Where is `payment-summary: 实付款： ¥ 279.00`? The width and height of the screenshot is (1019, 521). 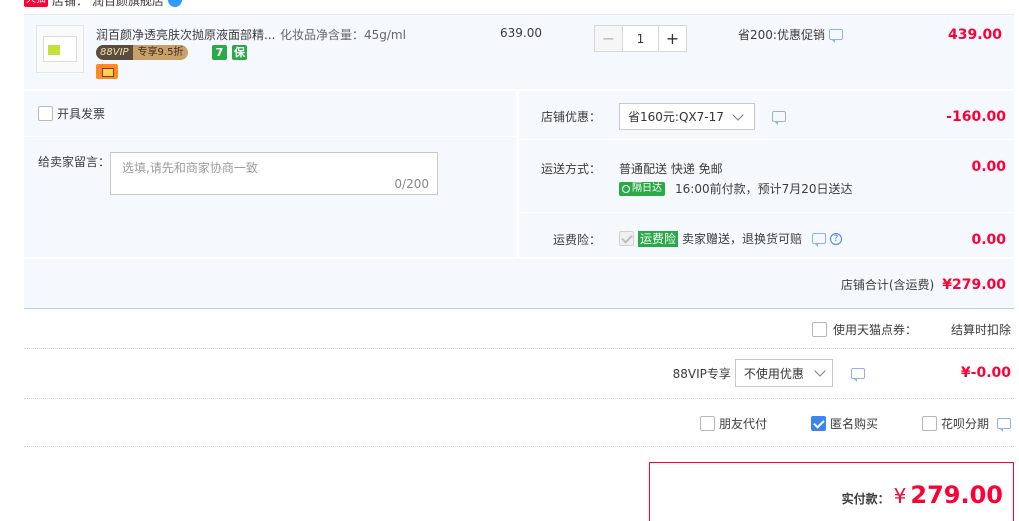 payment-summary: 实付款： ¥ 279.00 is located at coordinates (831, 491).